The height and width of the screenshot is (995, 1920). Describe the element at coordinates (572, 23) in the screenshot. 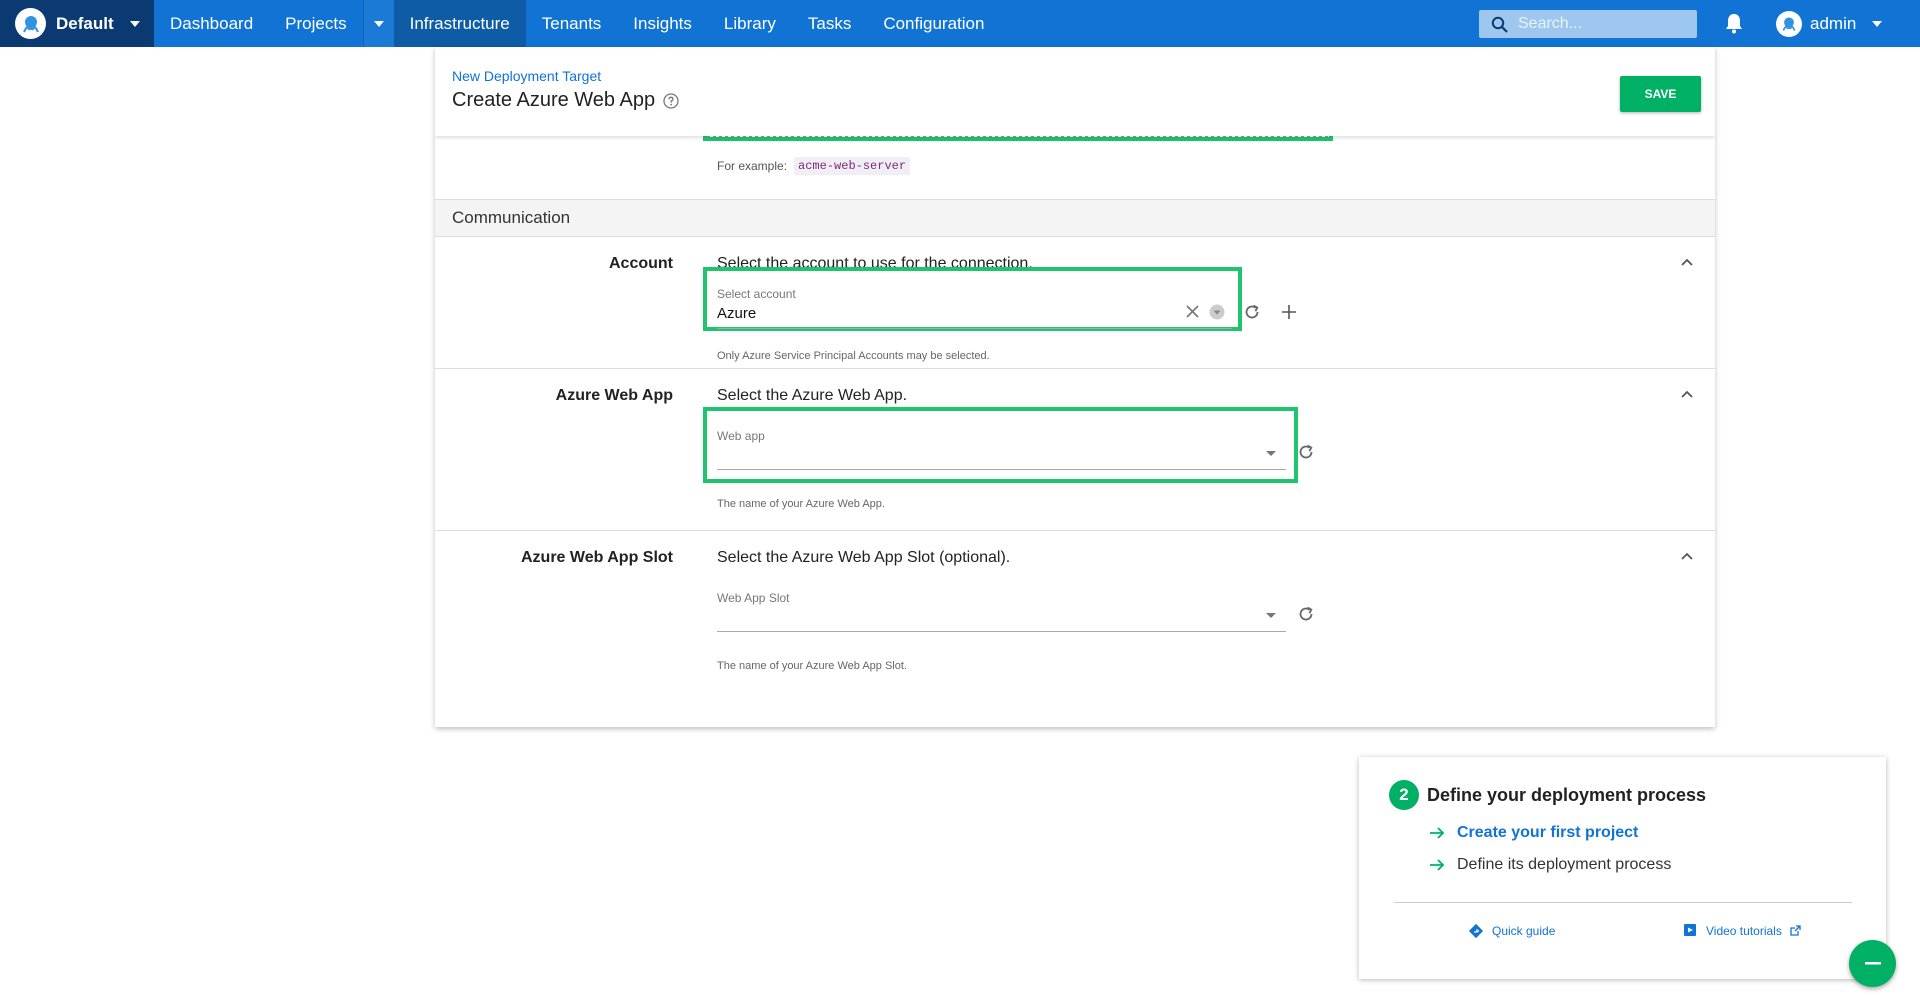

I see `nav-tenants: Tenants` at that location.